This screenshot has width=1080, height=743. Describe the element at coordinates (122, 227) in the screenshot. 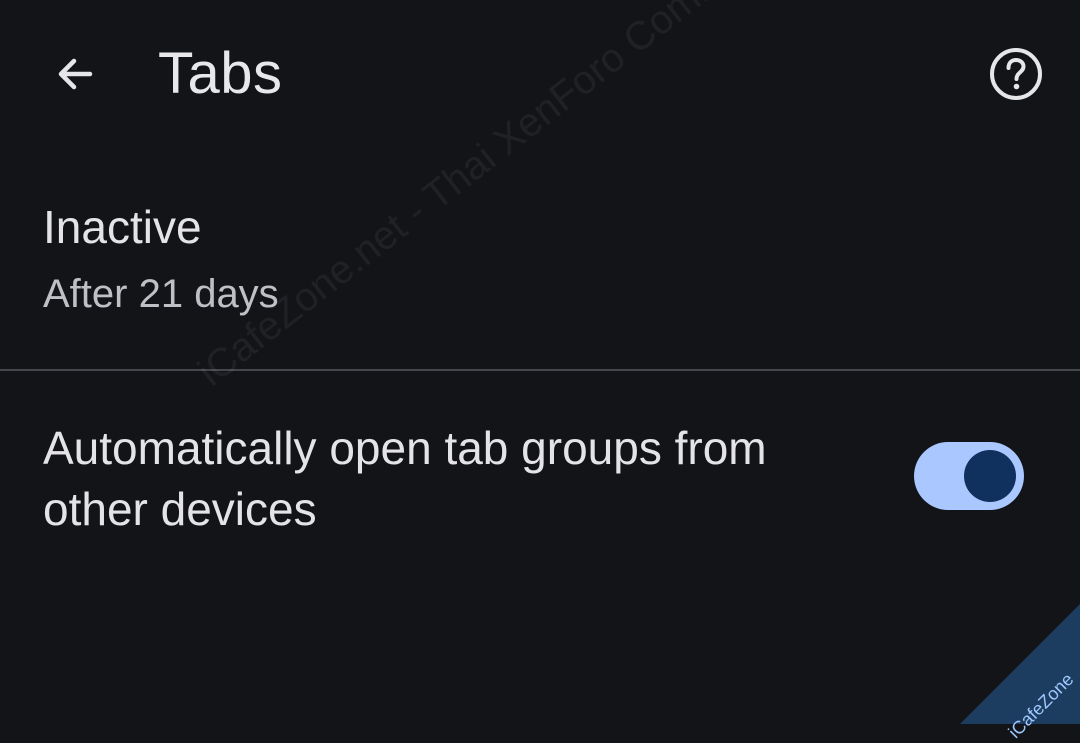

I see `inactive-setting-title: Inactive` at that location.